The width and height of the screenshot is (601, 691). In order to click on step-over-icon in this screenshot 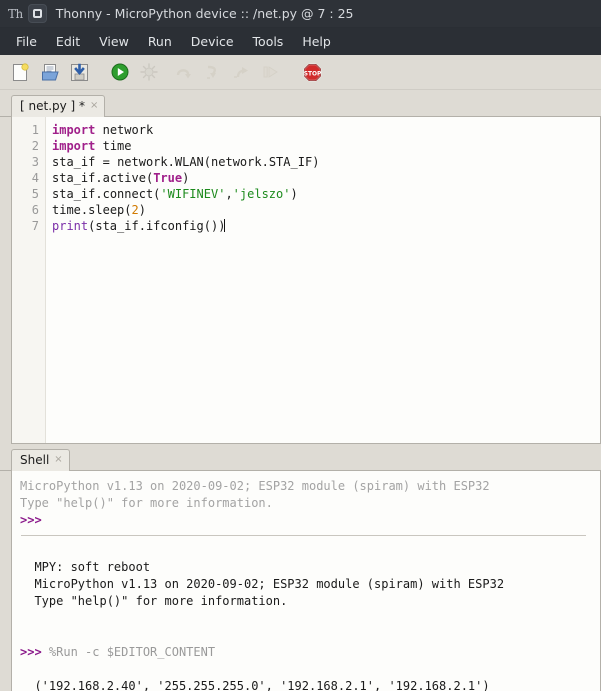, I will do `click(184, 72)`.